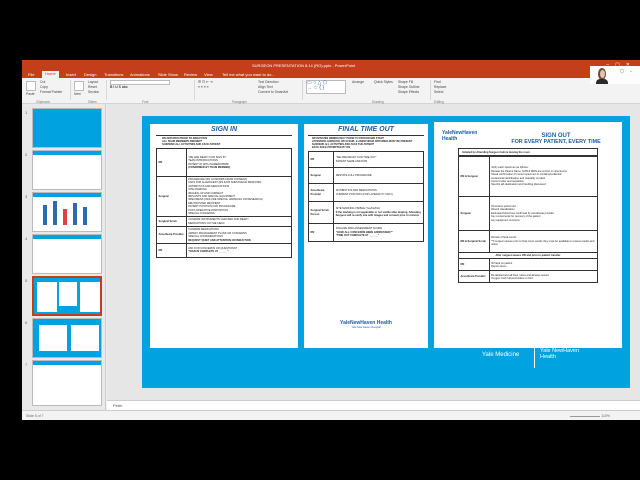  Describe the element at coordinates (501, 355) in the screenshot. I see `yale-medicine-logo: Yale Medicine` at that location.